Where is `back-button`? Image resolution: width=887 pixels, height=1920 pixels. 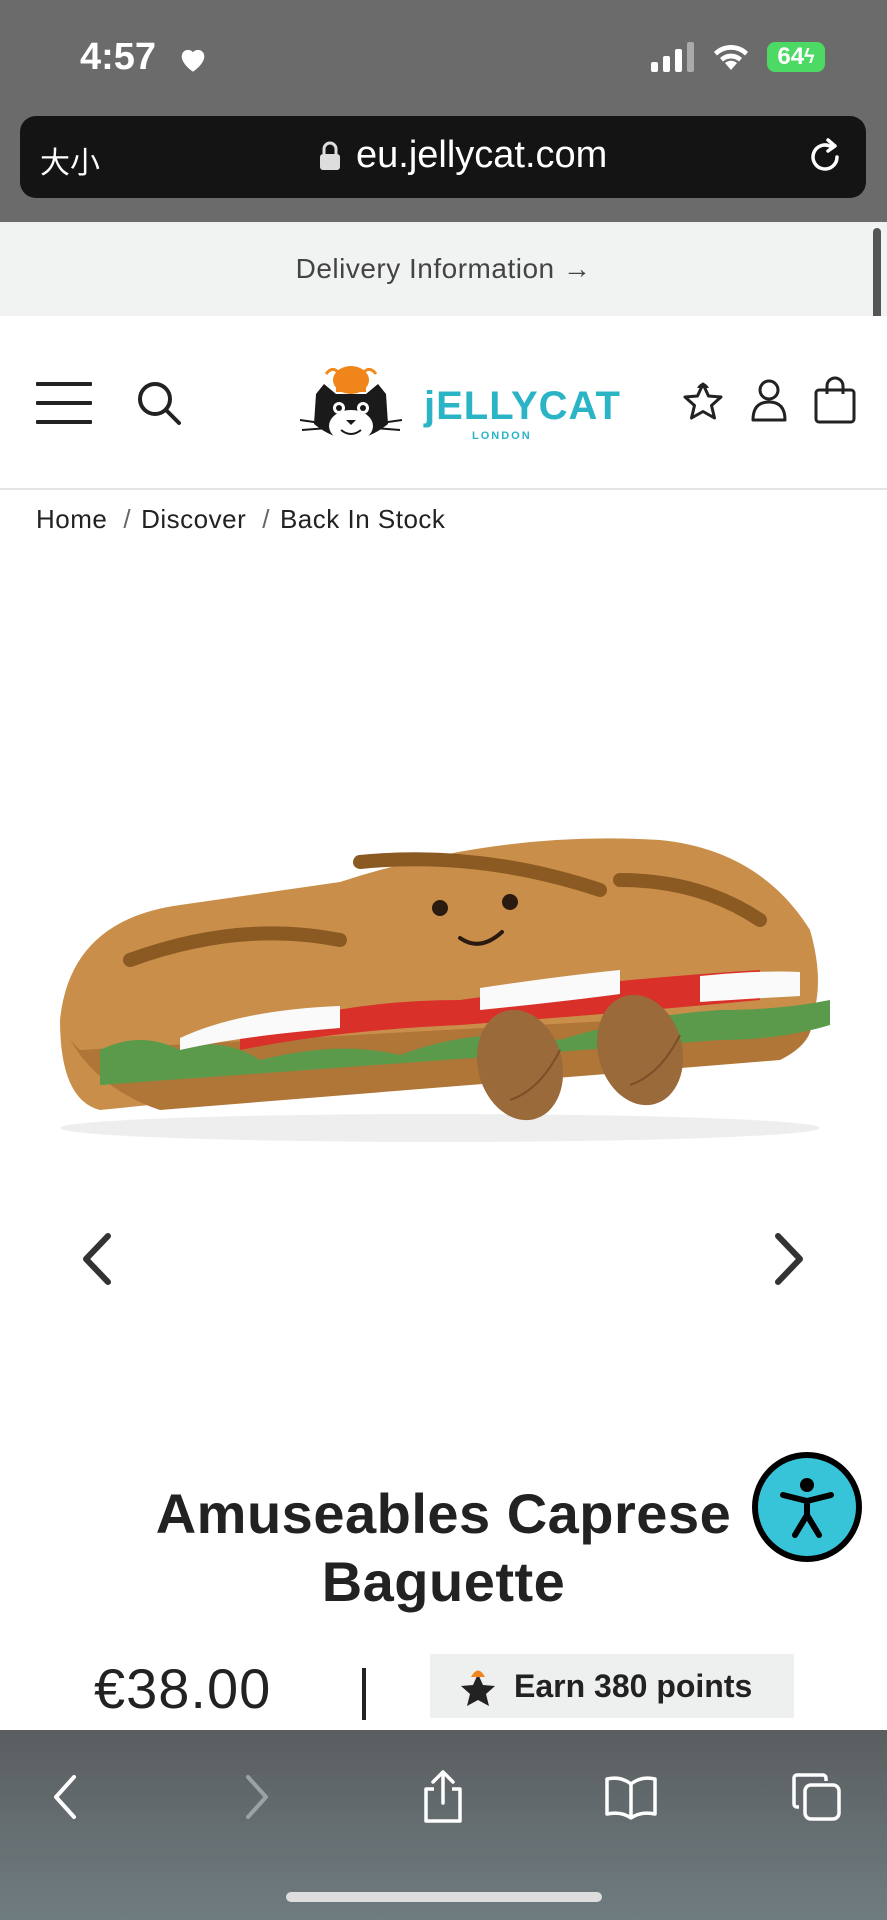 back-button is located at coordinates (65, 1797).